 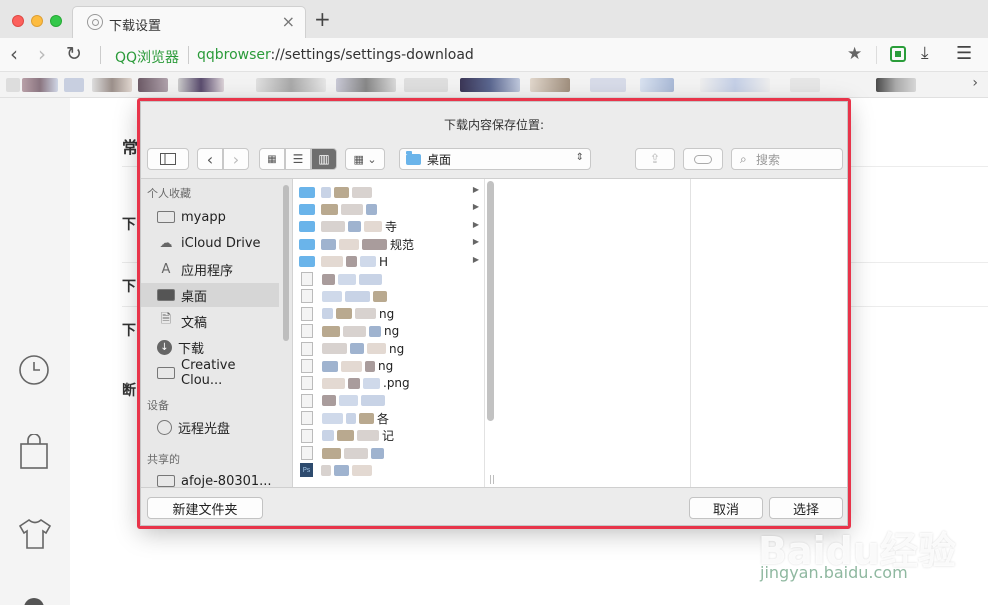 What do you see at coordinates (37, 21) in the screenshot?
I see `minimize-window-button` at bounding box center [37, 21].